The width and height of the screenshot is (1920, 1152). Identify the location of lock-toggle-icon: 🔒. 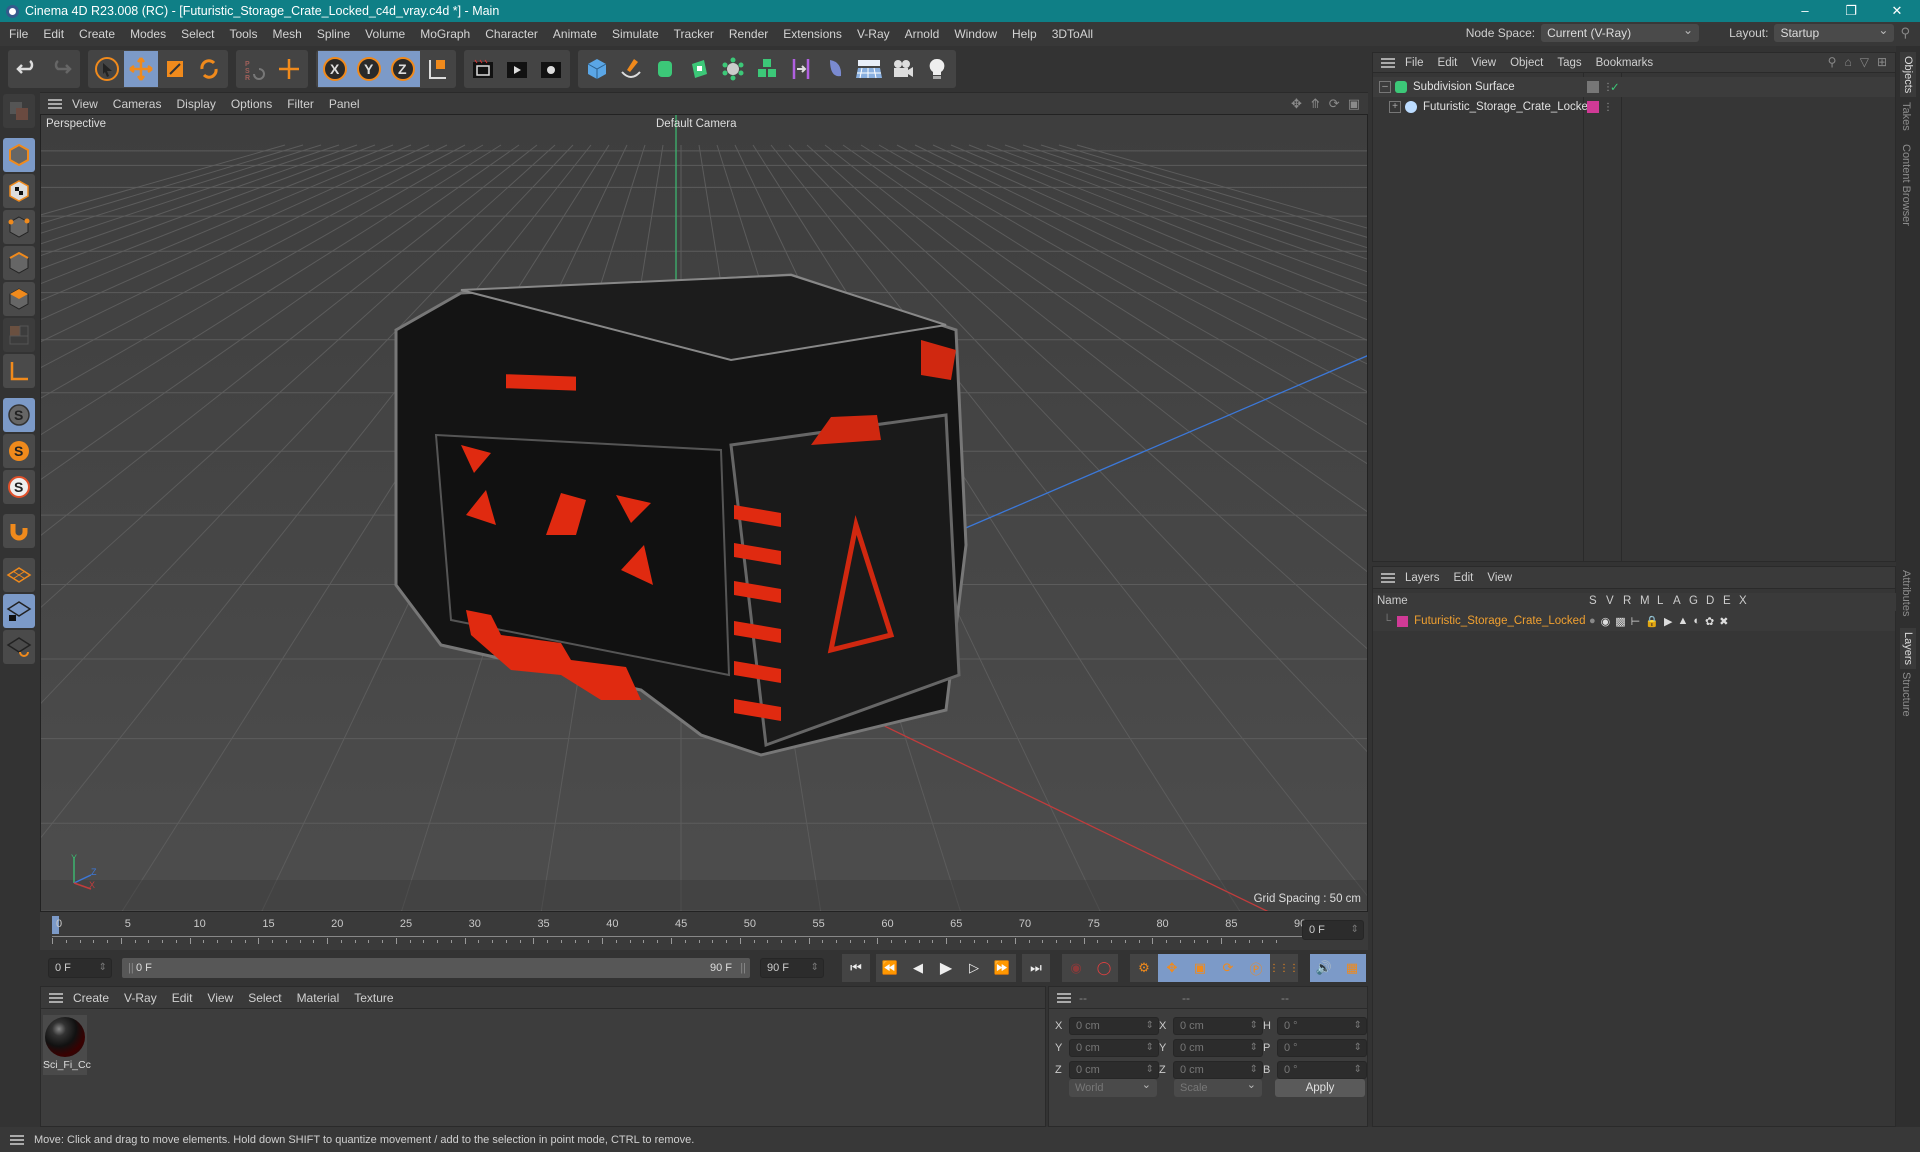
(1652, 621).